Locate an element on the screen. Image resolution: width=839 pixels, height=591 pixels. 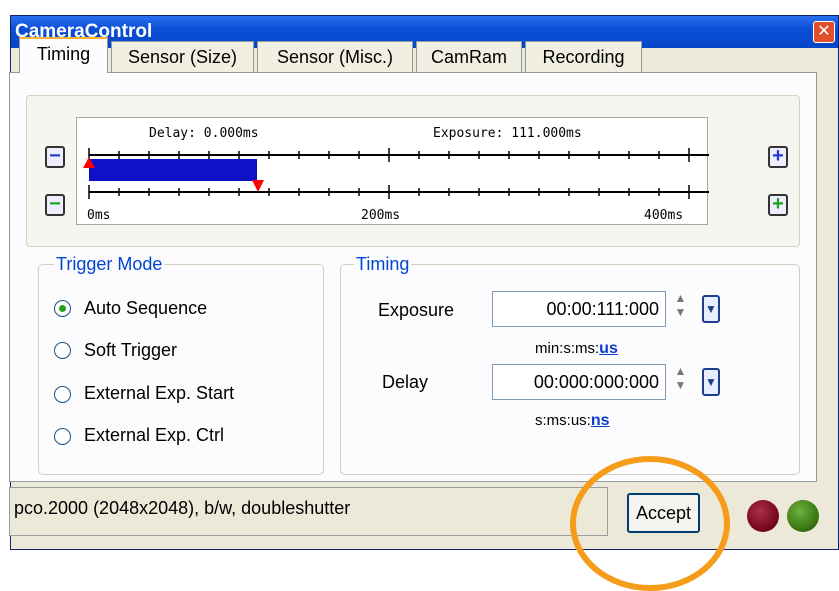
delay-label: Delay is located at coordinates (405, 382).